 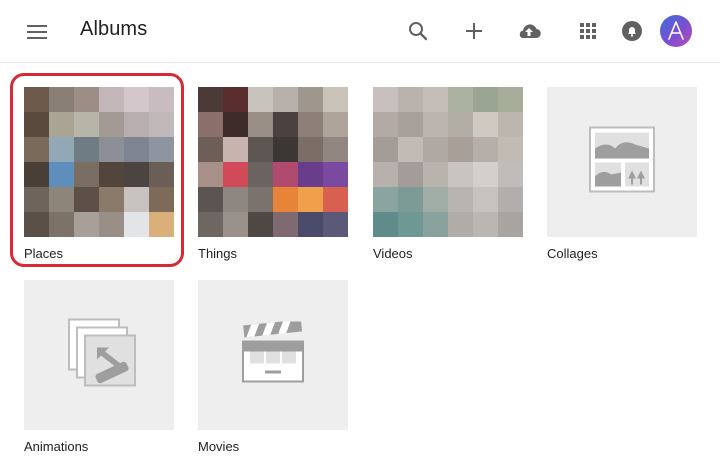 I want to click on apps-grid-icon, so click(x=588, y=31).